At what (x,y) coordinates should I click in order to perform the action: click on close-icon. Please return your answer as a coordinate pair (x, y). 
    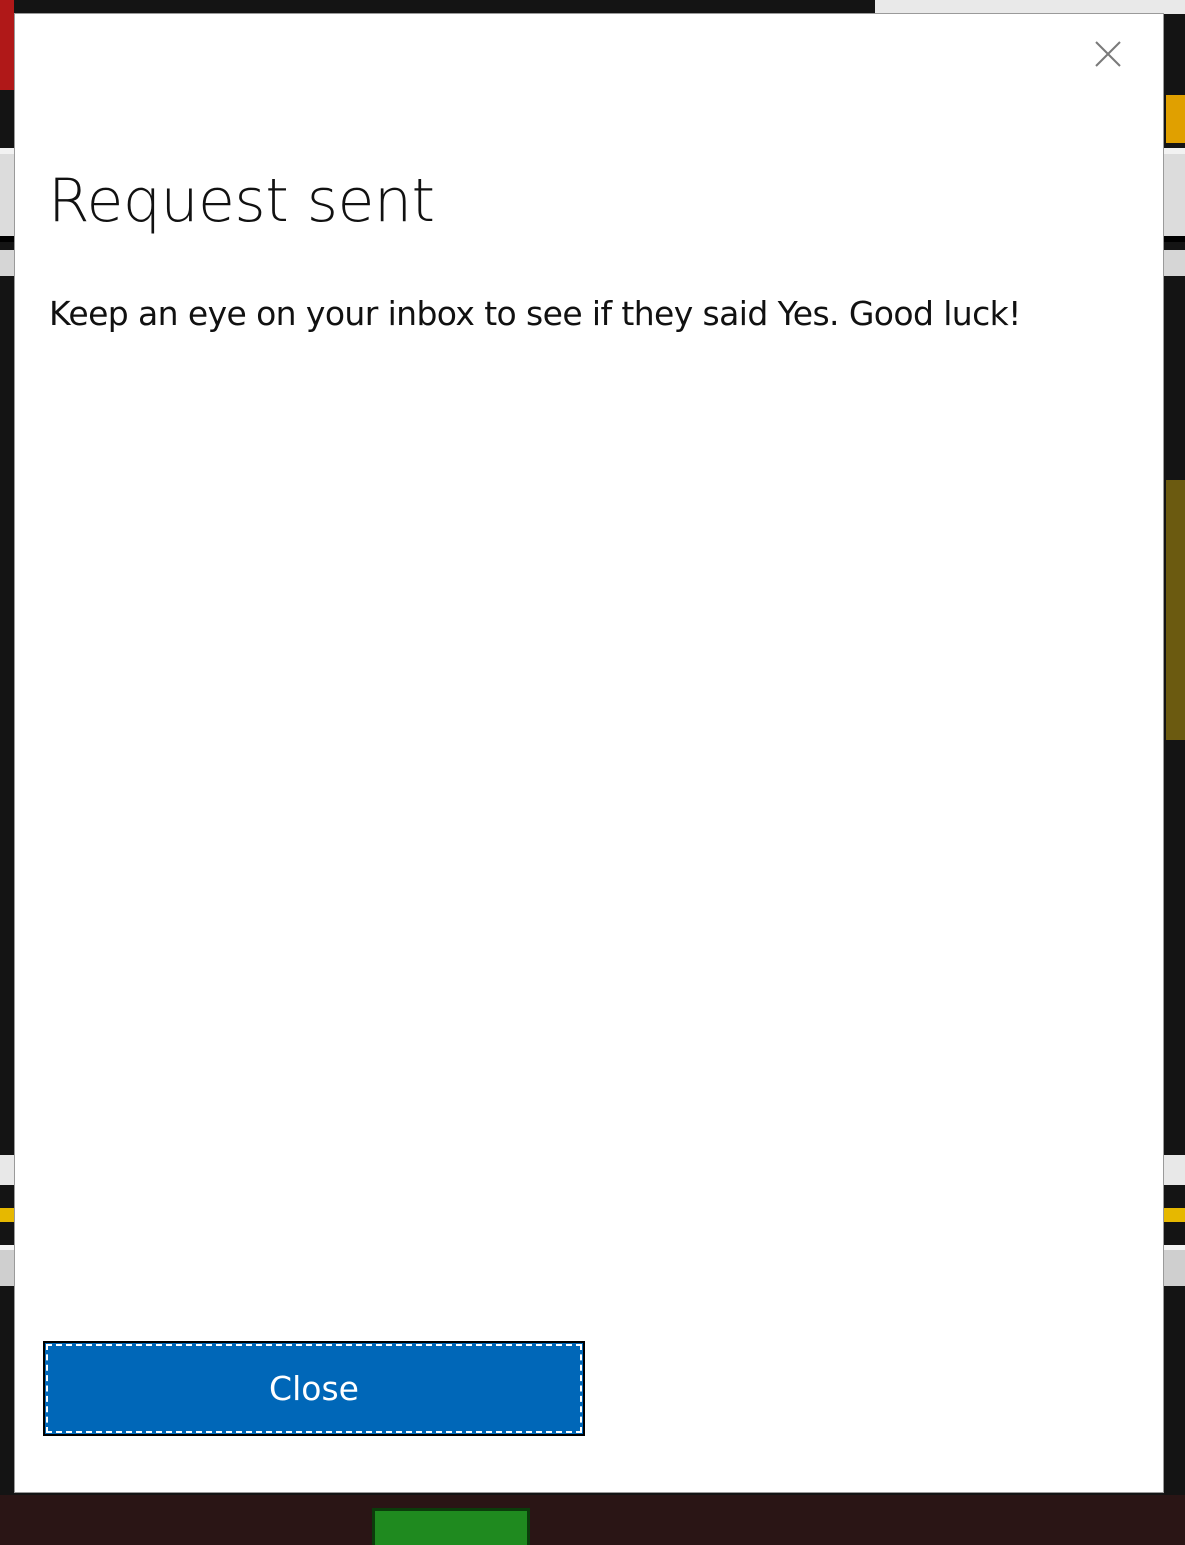
    Looking at the image, I should click on (1108, 54).